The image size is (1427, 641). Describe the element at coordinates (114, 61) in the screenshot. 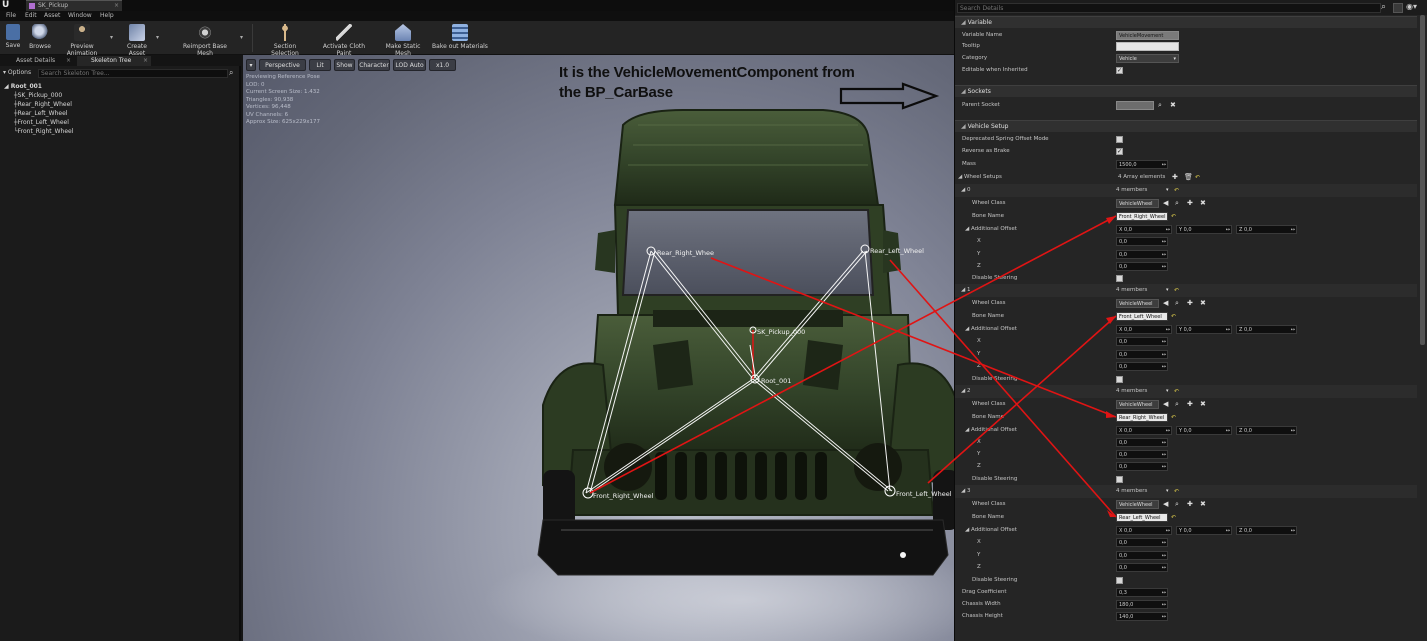

I see `tab-skeleton-tree: Skeleton Tree ×` at that location.